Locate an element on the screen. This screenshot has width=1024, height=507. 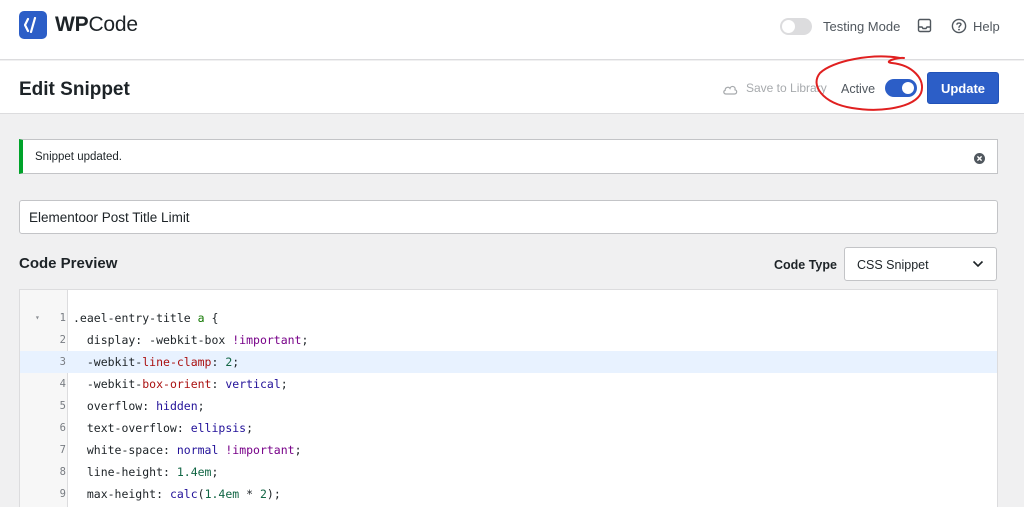
code-type-select: CSS Snippet is located at coordinates (920, 264).